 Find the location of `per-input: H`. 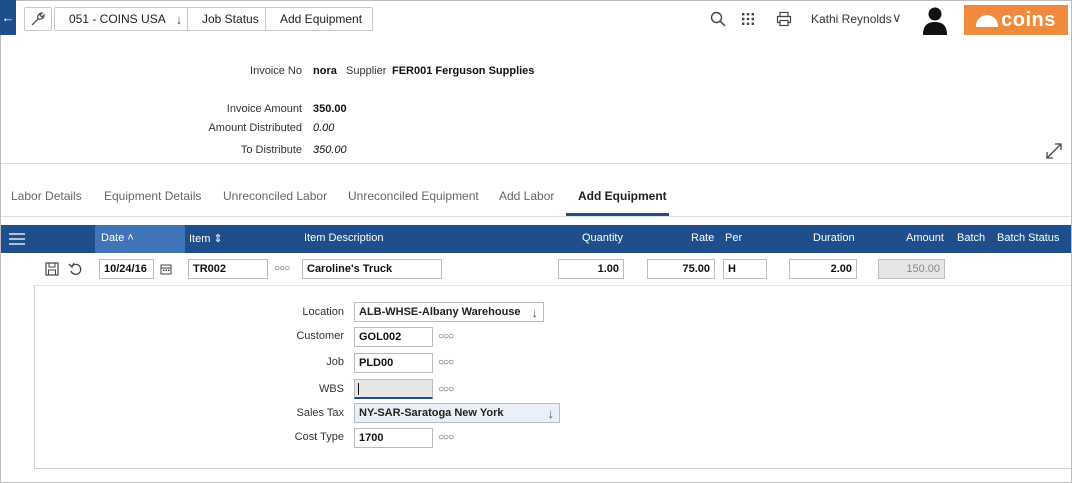

per-input: H is located at coordinates (745, 269).